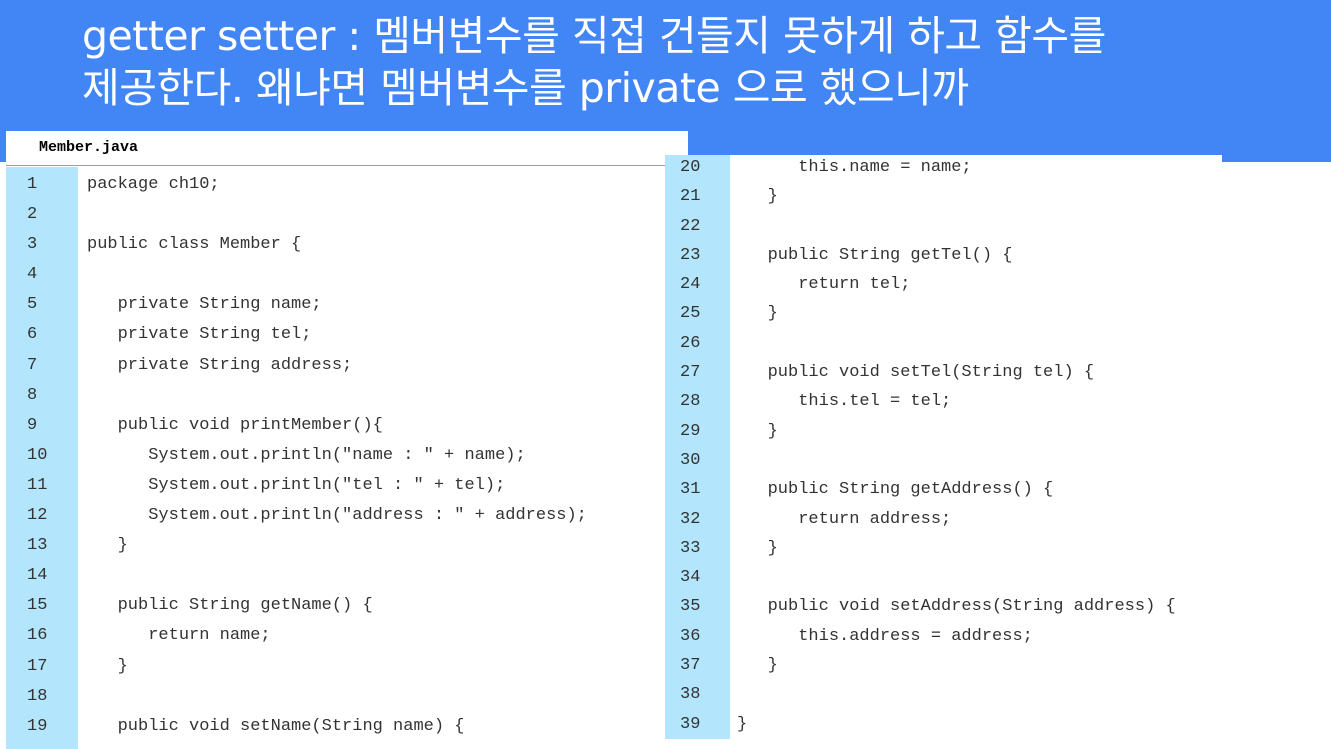 This screenshot has width=1331, height=749. Describe the element at coordinates (347, 636) in the screenshot. I see `code-line: 16 return name;` at that location.